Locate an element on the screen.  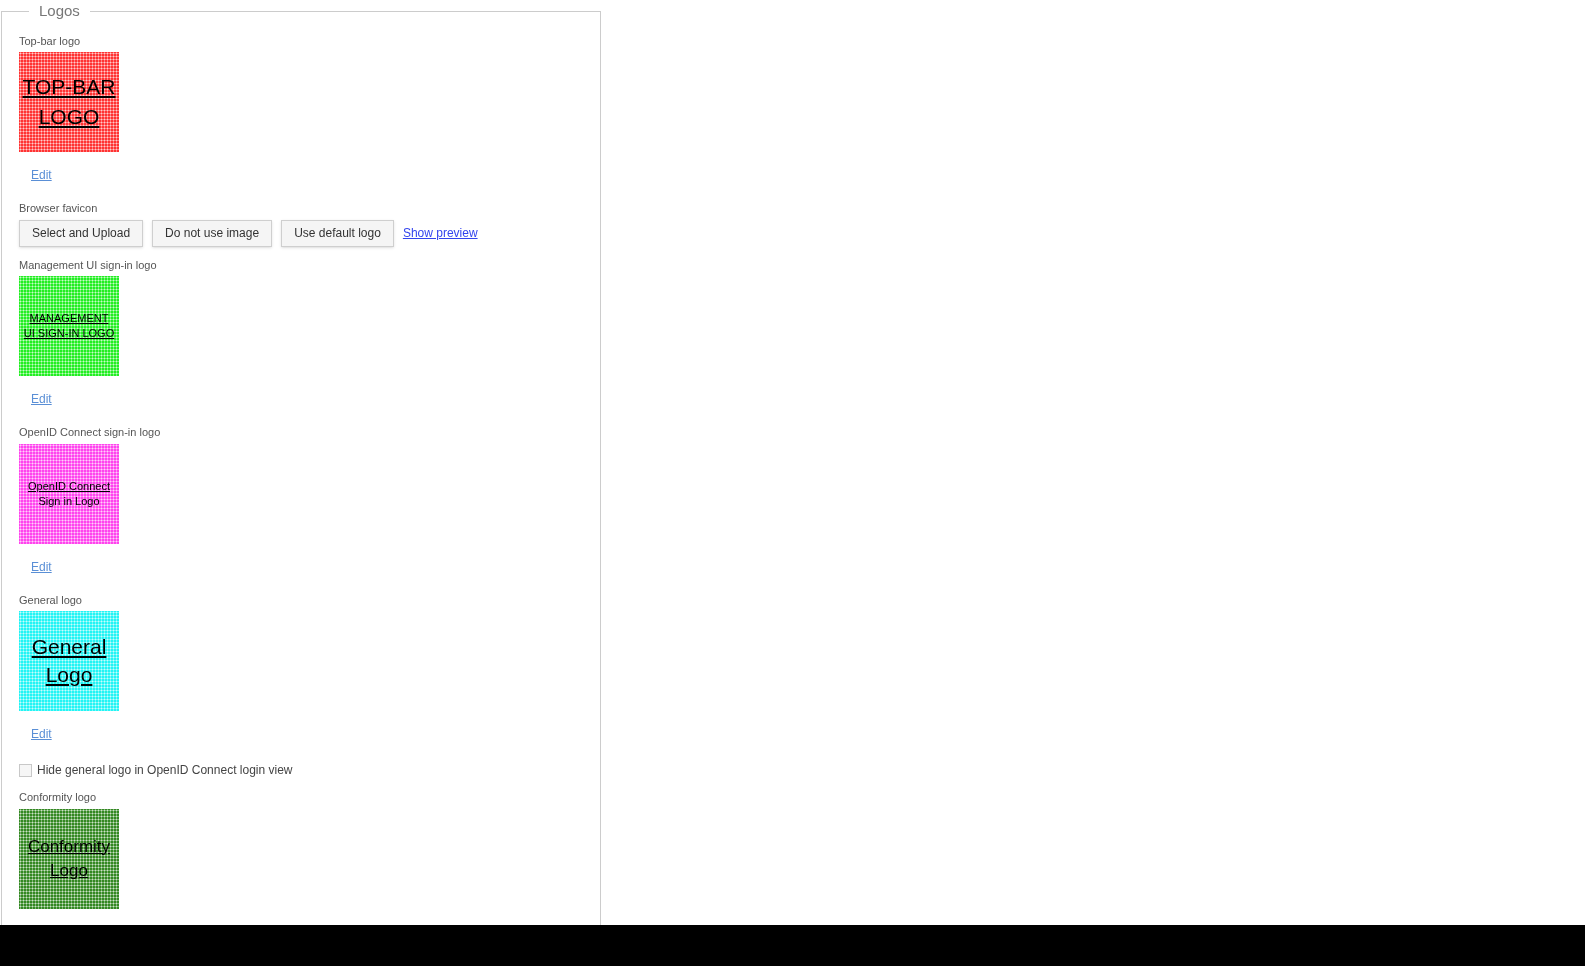
logo-text: General is located at coordinates (69, 647).